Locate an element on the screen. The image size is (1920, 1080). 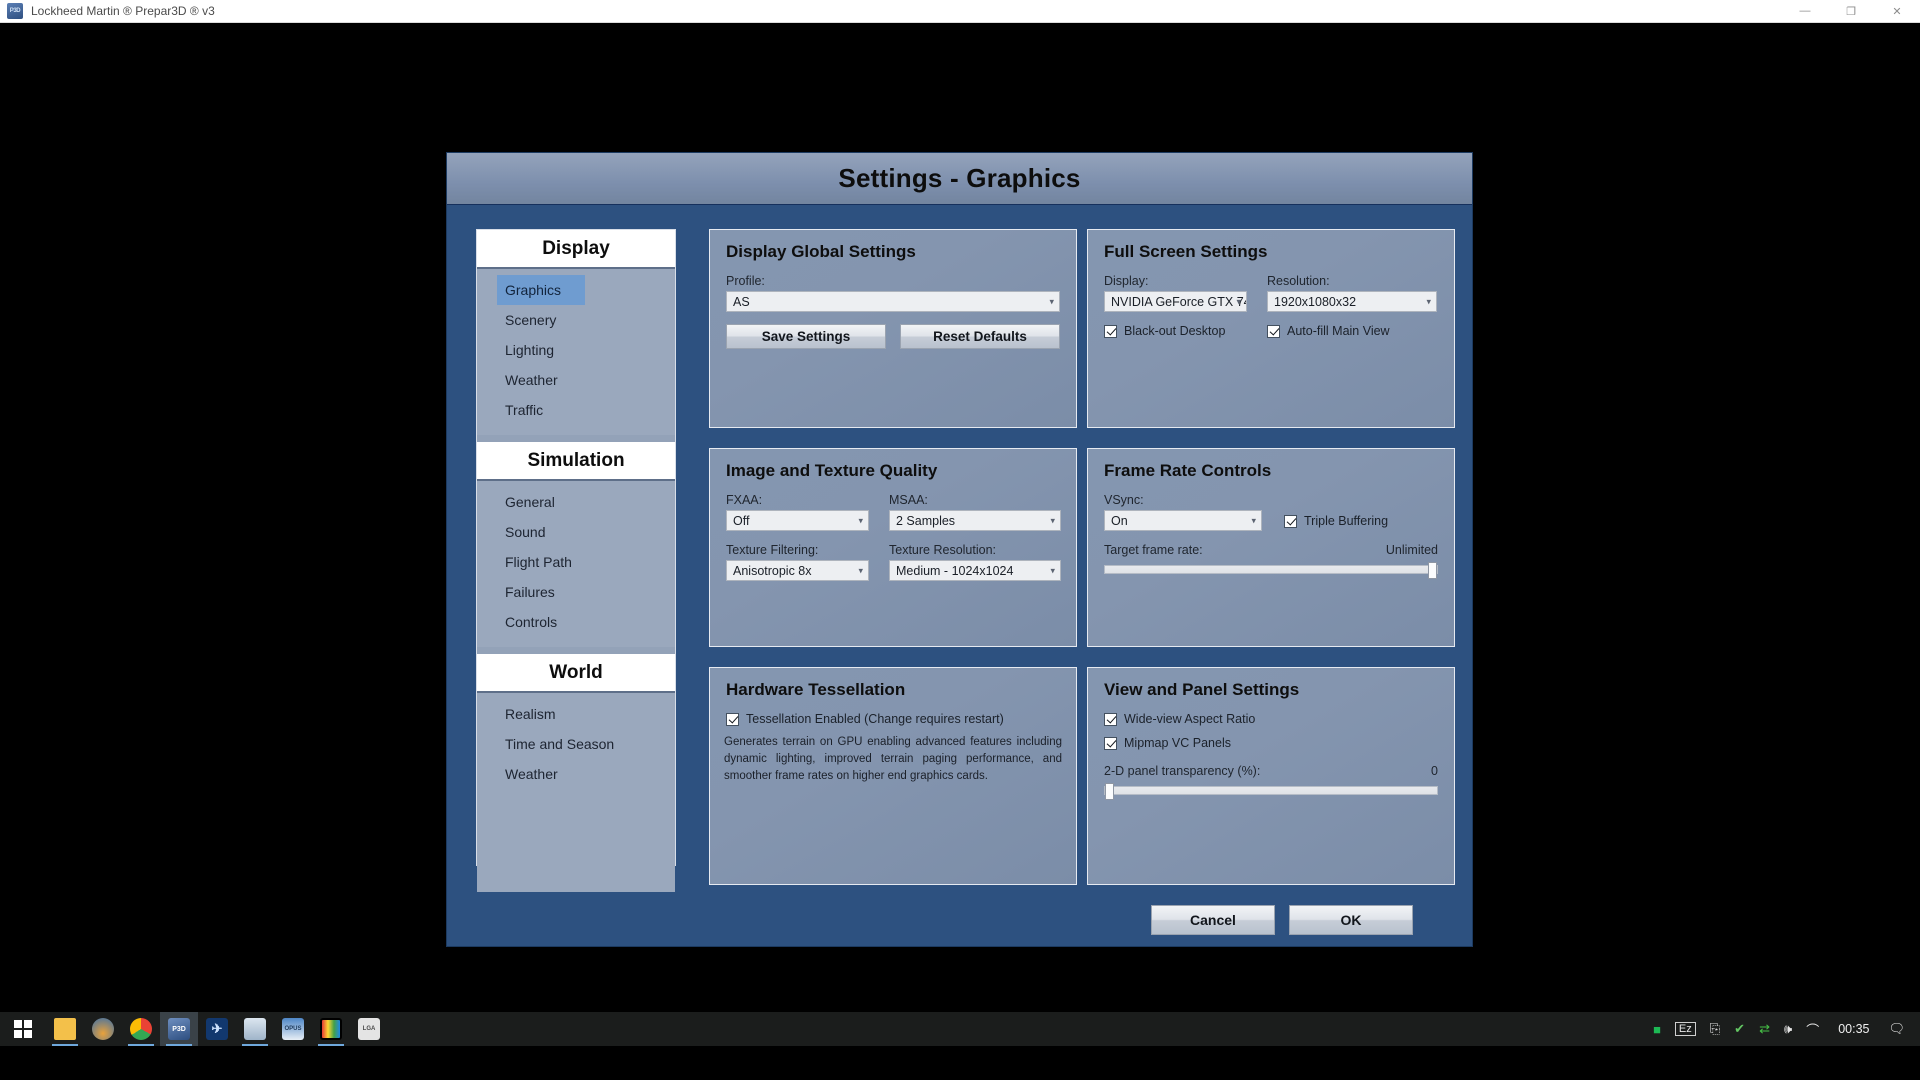
plane-tool-icon: ✈ is located at coordinates (217, 1029).